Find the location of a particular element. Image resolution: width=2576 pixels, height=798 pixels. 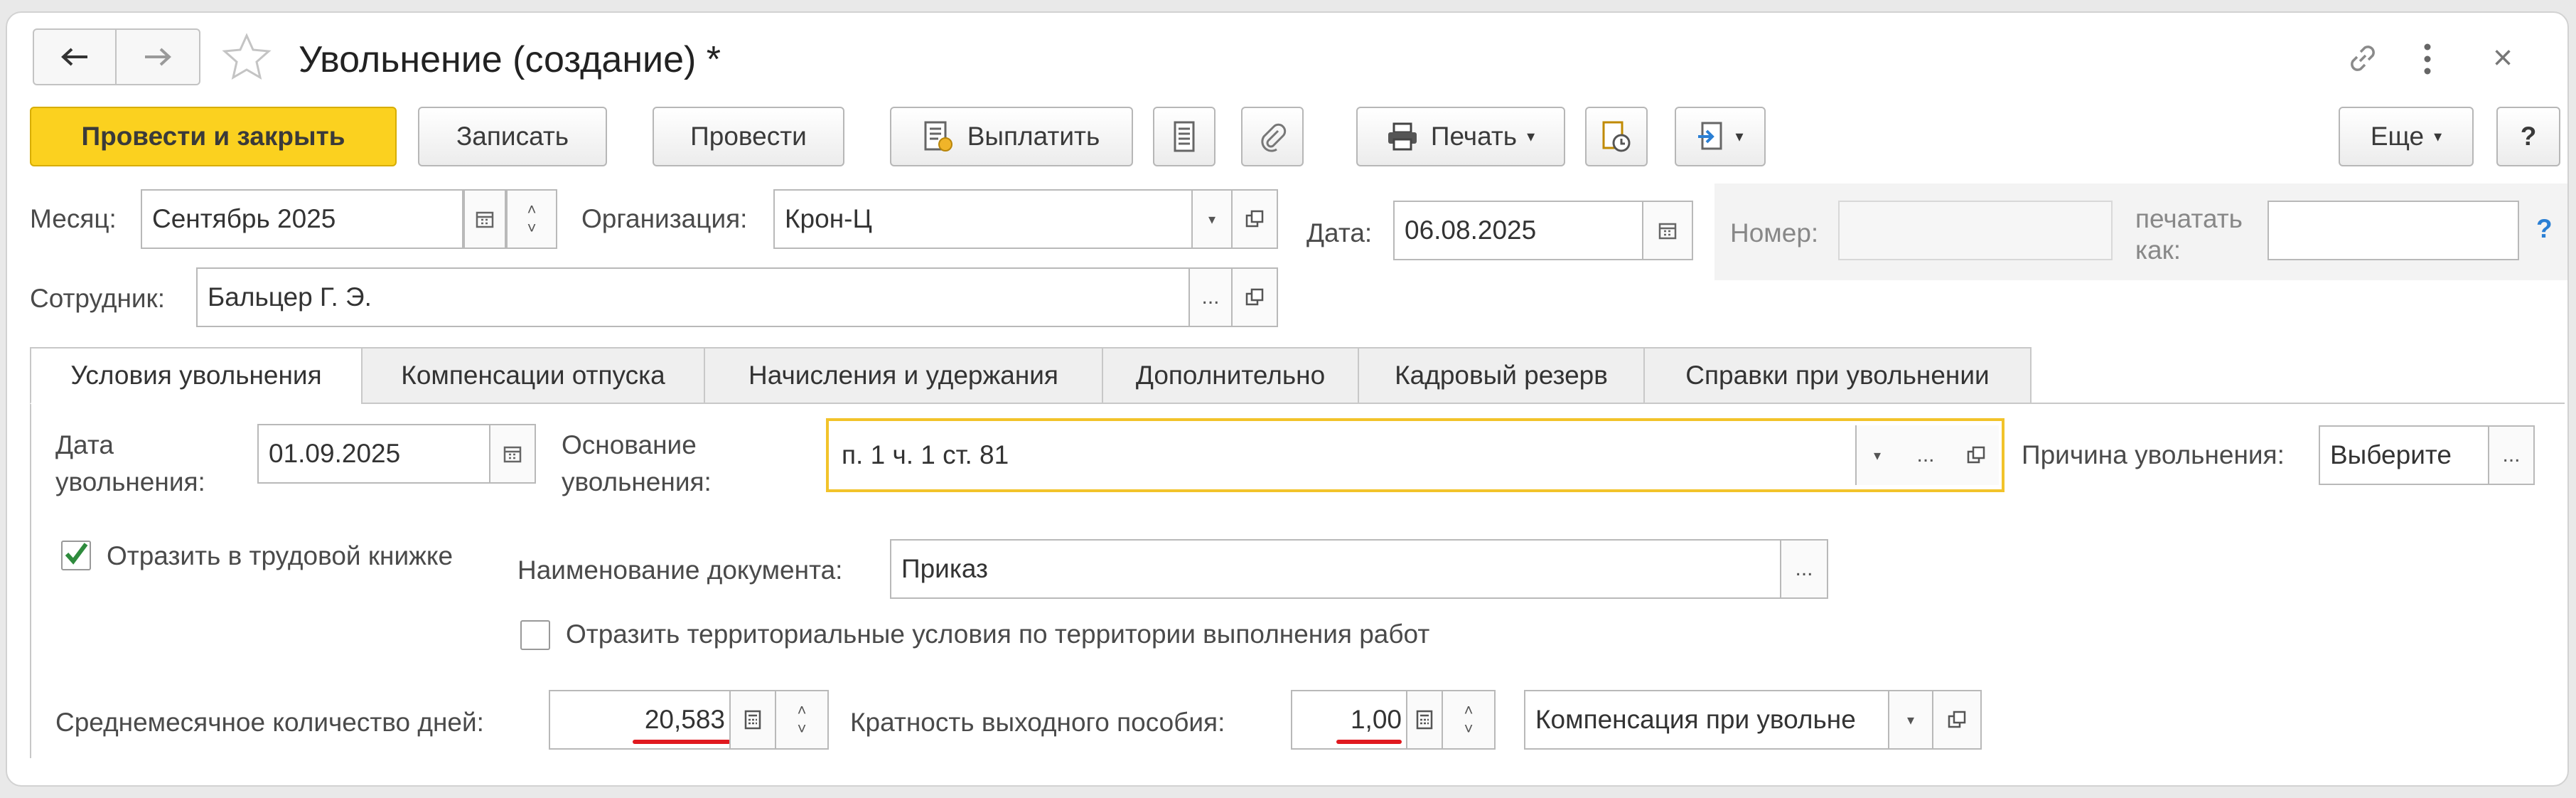

attach-button is located at coordinates (1272, 136).